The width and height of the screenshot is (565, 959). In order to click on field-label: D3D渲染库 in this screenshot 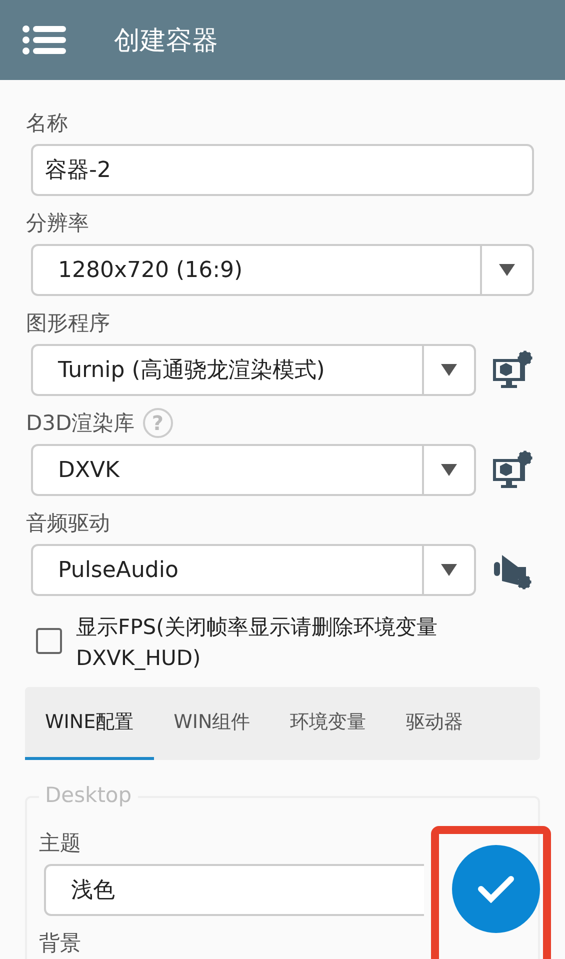, I will do `click(80, 423)`.